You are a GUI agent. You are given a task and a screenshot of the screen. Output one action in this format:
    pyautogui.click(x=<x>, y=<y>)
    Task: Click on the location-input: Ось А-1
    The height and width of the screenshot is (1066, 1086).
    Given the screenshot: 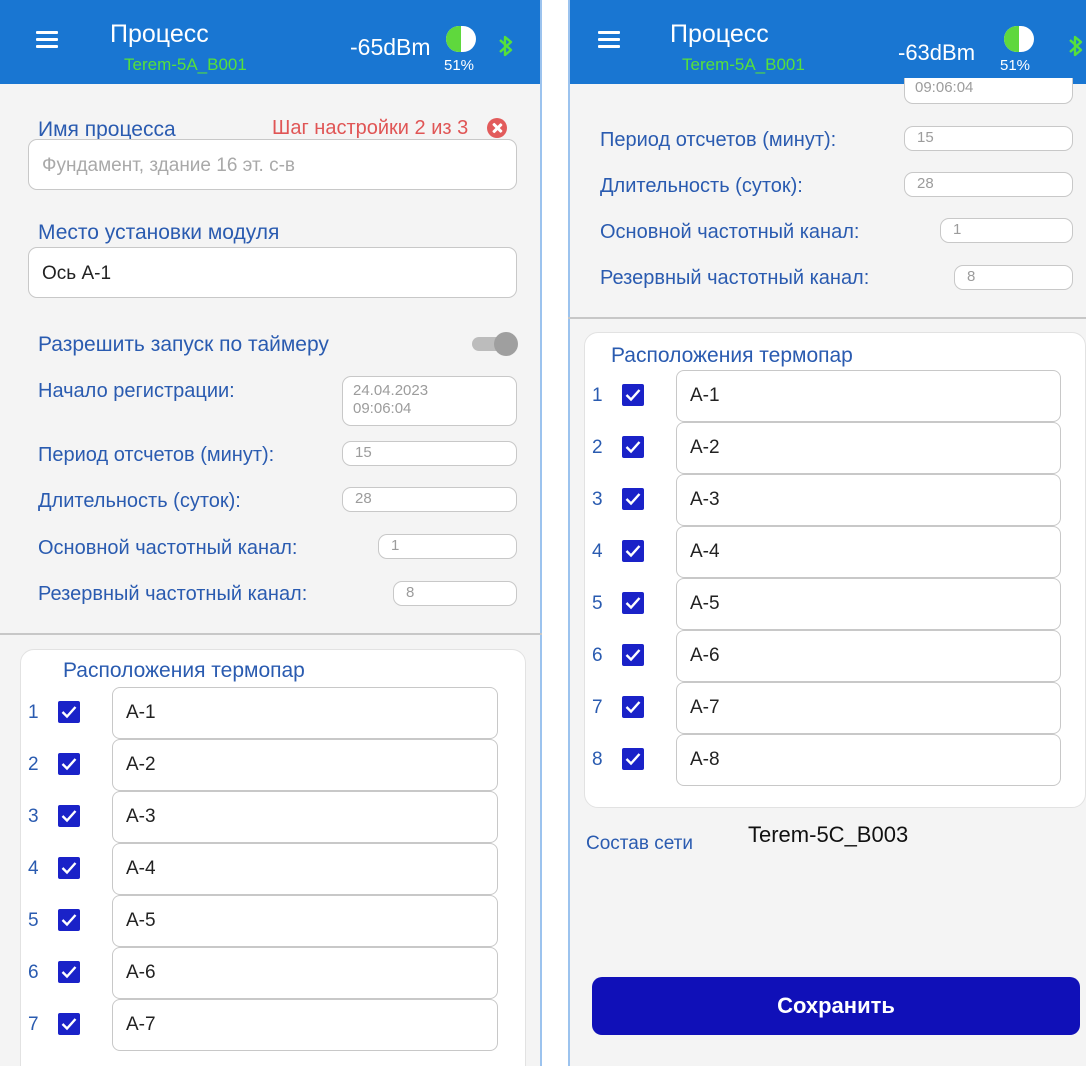 What is the action you would take?
    pyautogui.click(x=272, y=272)
    